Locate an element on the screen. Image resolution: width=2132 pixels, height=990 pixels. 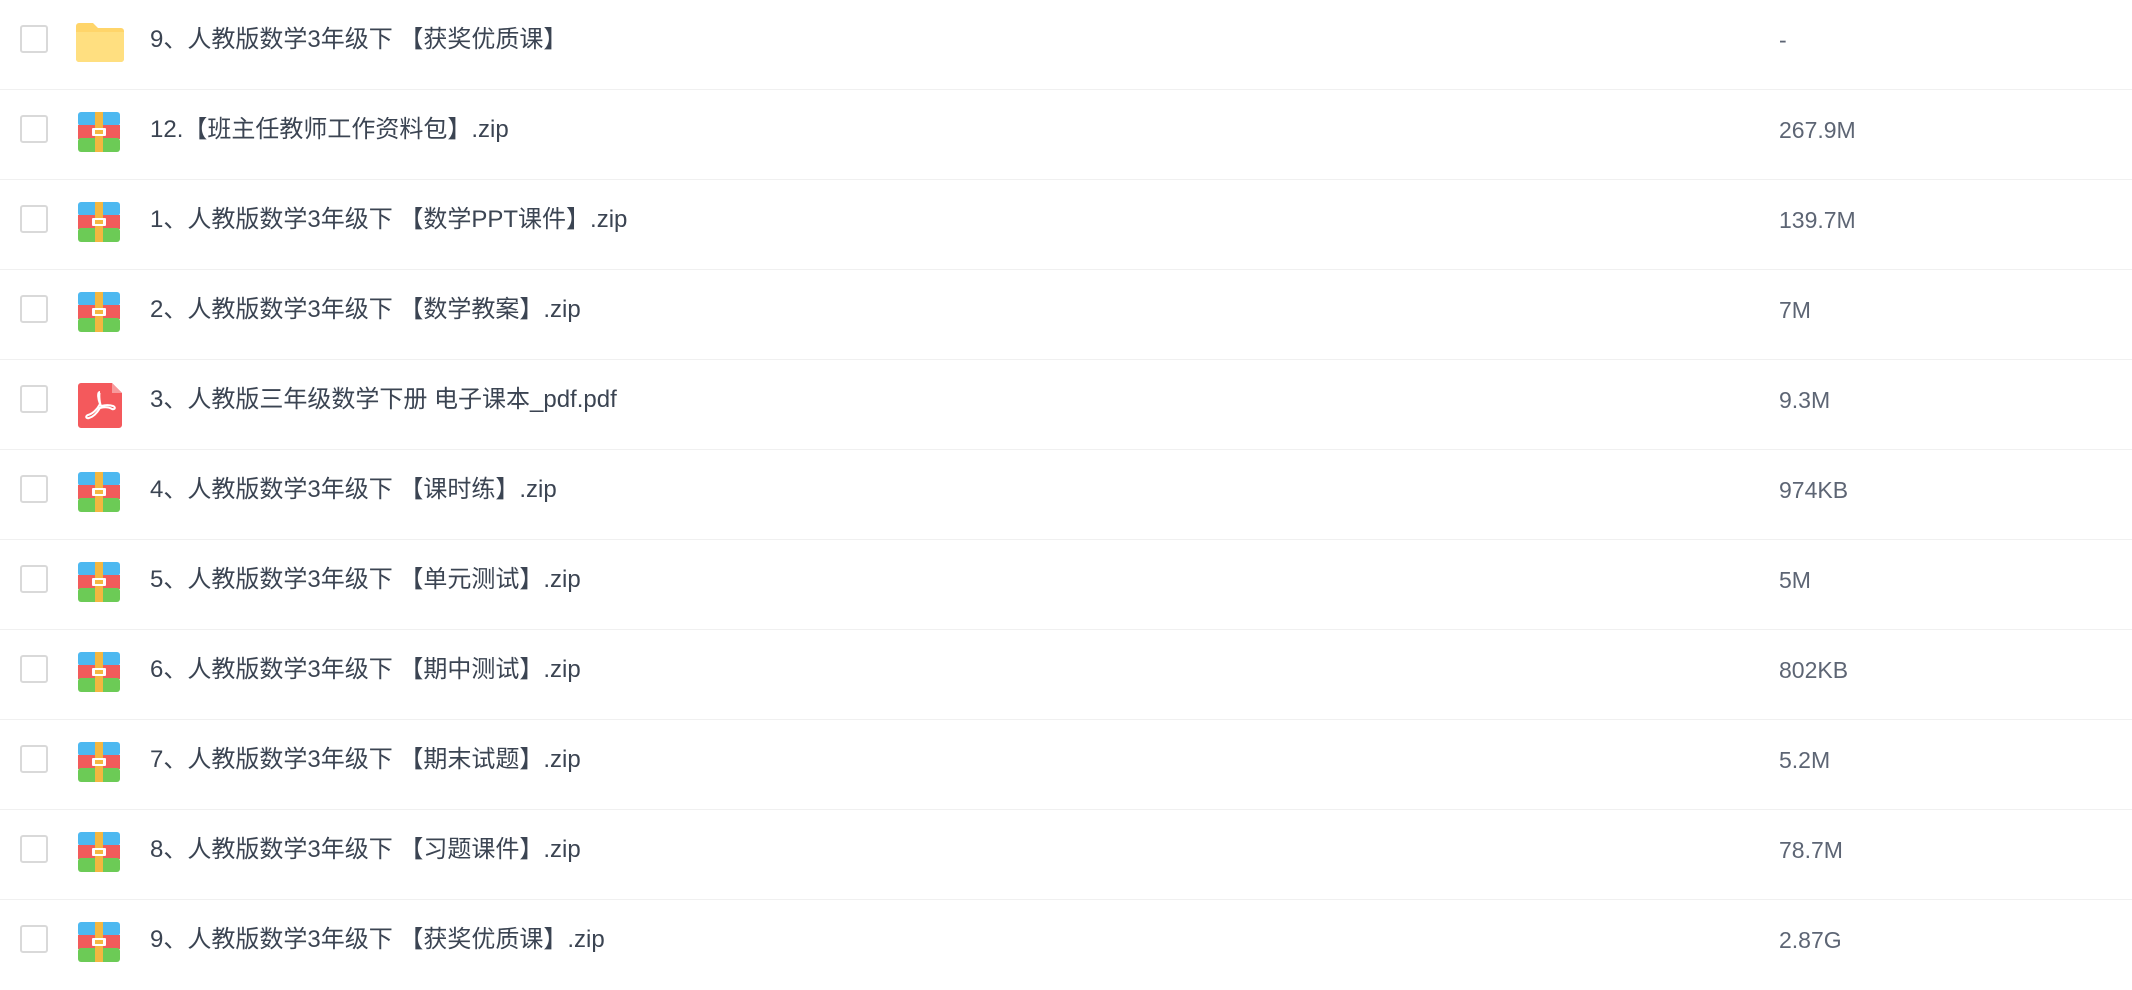
file-name: 6、人教版数学3年级下 【期中测试】.zip is located at coordinates (365, 670).